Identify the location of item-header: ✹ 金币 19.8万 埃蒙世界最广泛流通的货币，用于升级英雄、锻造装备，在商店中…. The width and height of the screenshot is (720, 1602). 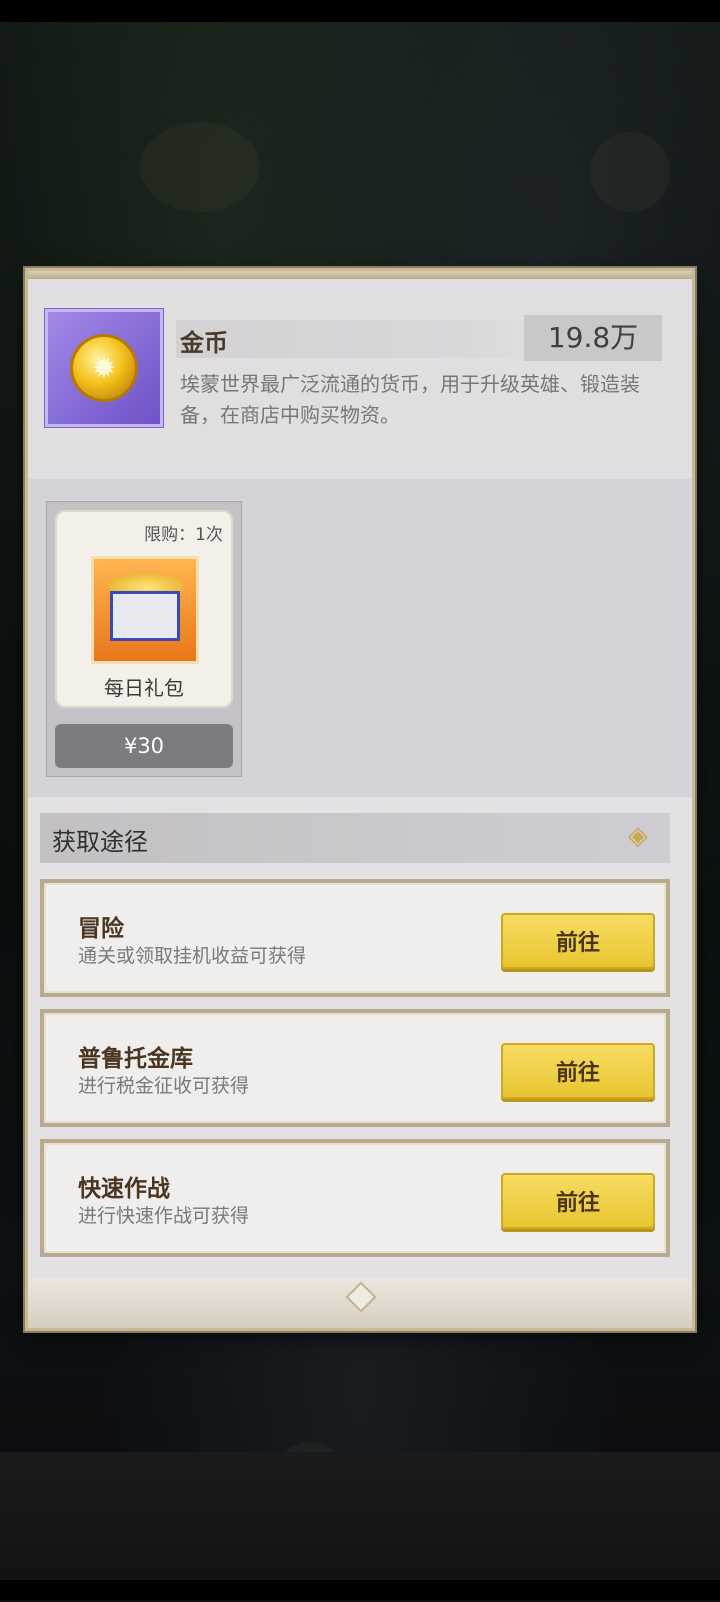
(360, 379).